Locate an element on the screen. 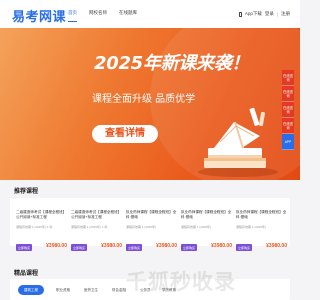 The width and height of the screenshot is (320, 300). banner-subtitle: 课程全面升级 品质优学 is located at coordinates (144, 99).